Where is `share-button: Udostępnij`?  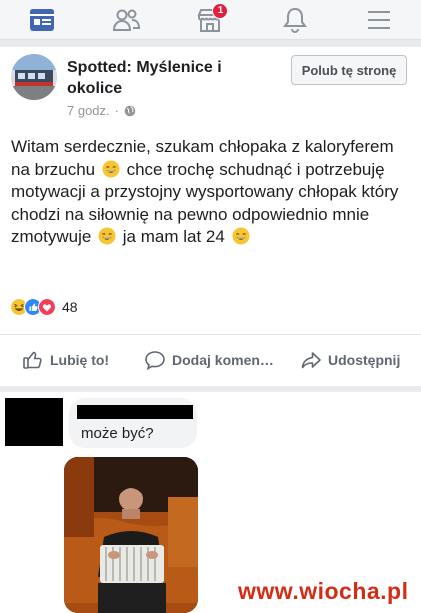 share-button: Udostępnij is located at coordinates (350, 360).